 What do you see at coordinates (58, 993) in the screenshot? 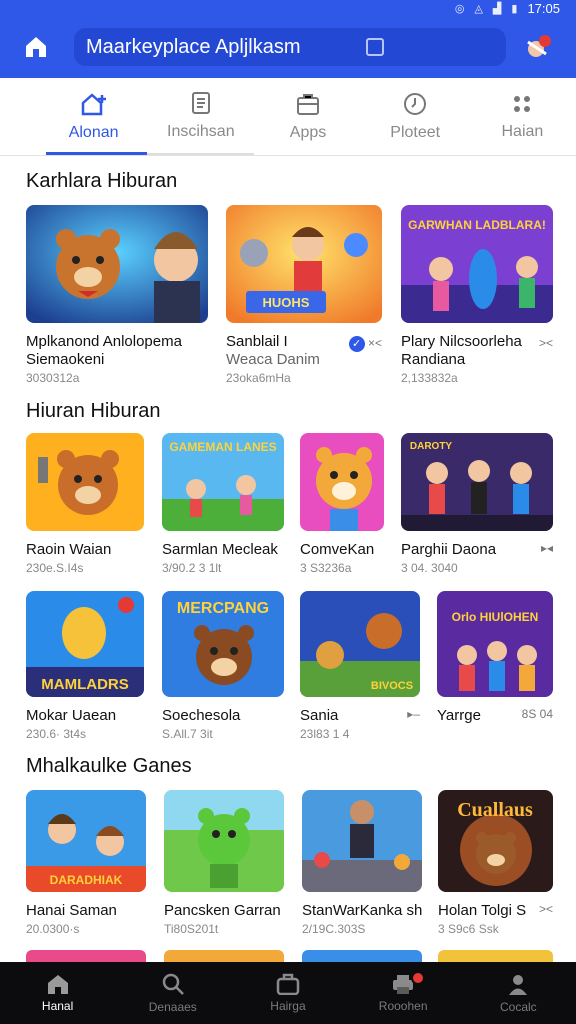
I see `nav-item-home: Hanal` at bounding box center [58, 993].